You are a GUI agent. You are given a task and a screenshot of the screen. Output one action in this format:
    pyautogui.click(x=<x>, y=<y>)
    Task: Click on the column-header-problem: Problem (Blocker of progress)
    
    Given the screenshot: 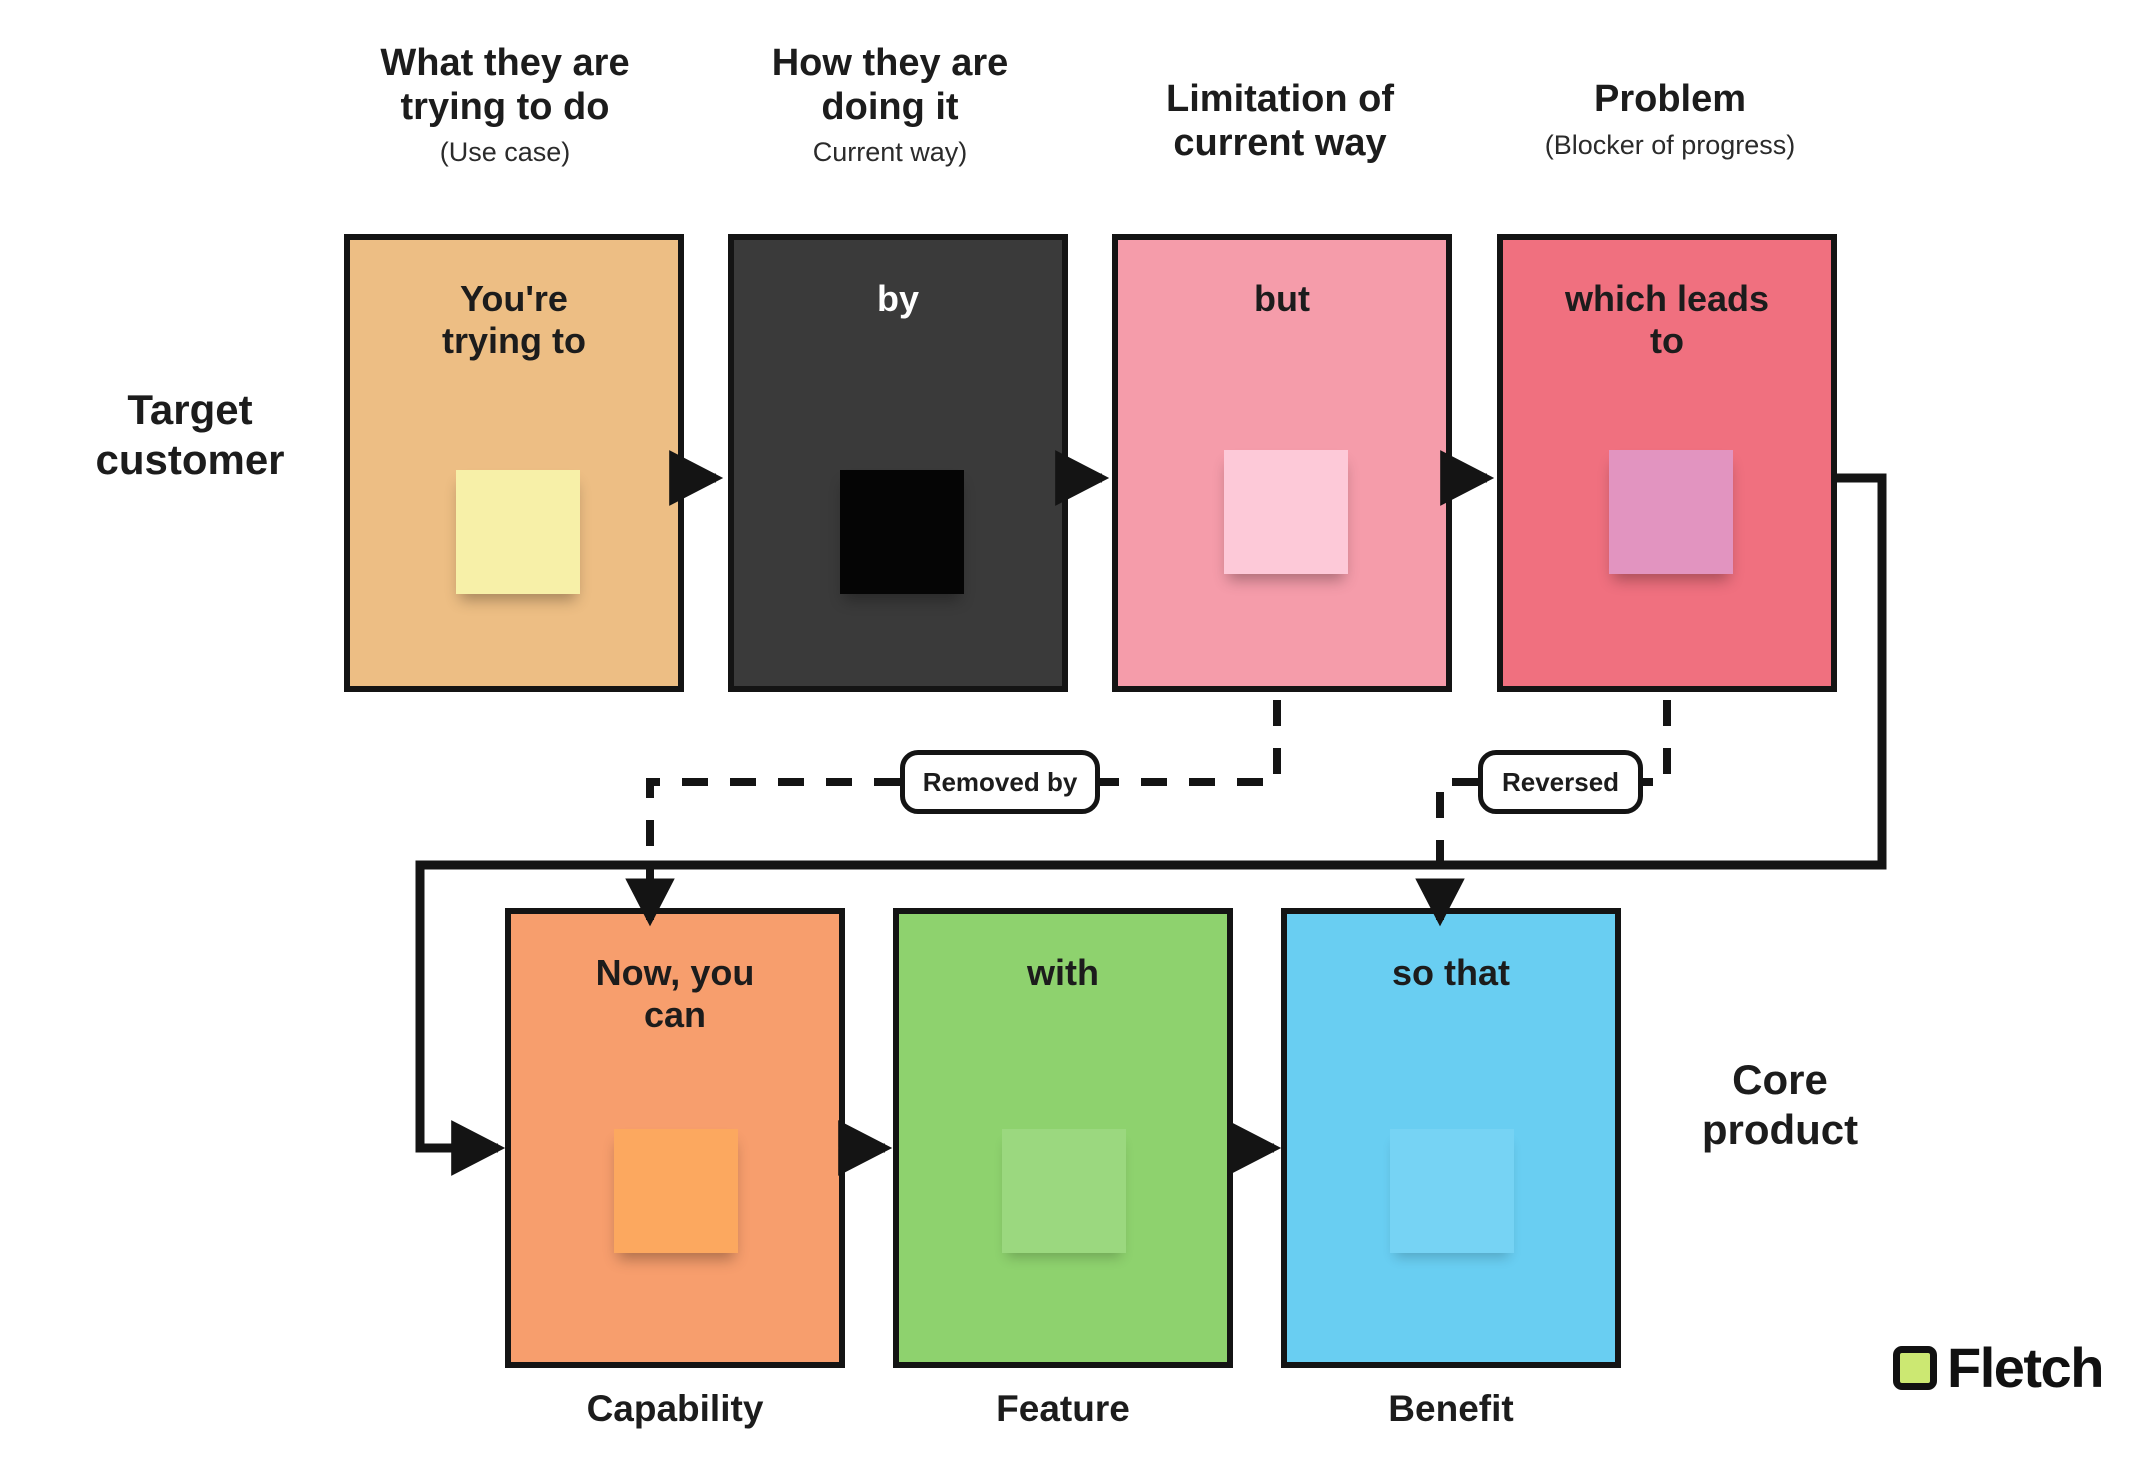 What is the action you would take?
    pyautogui.click(x=1670, y=119)
    